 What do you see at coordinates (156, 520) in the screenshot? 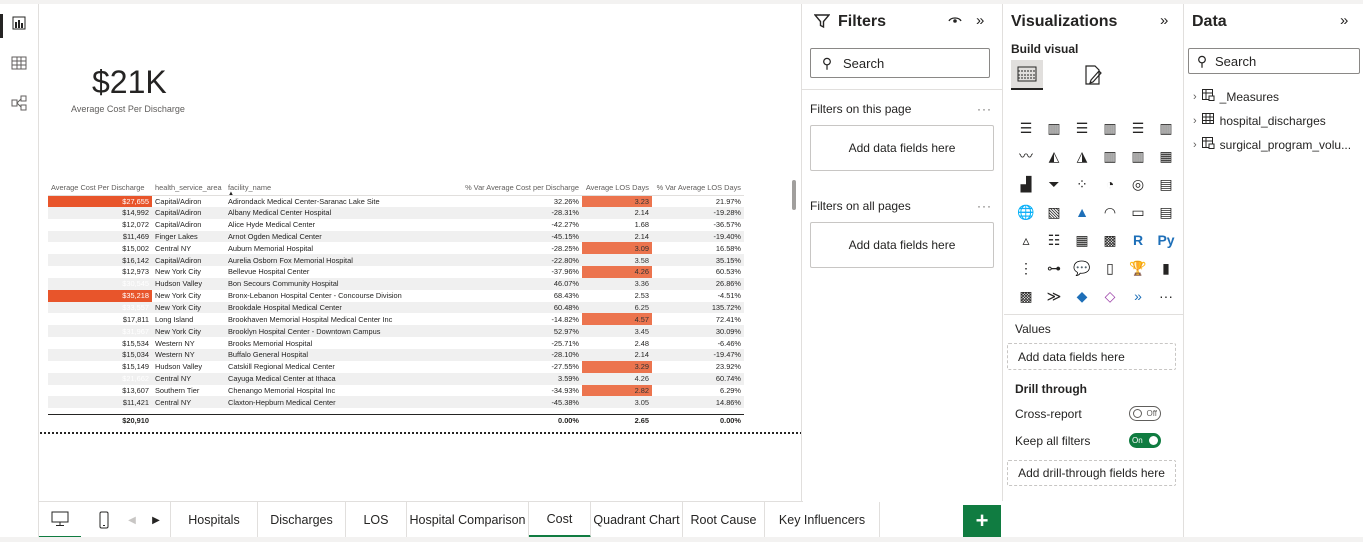
I see `scroll-right-icon: ▶` at bounding box center [156, 520].